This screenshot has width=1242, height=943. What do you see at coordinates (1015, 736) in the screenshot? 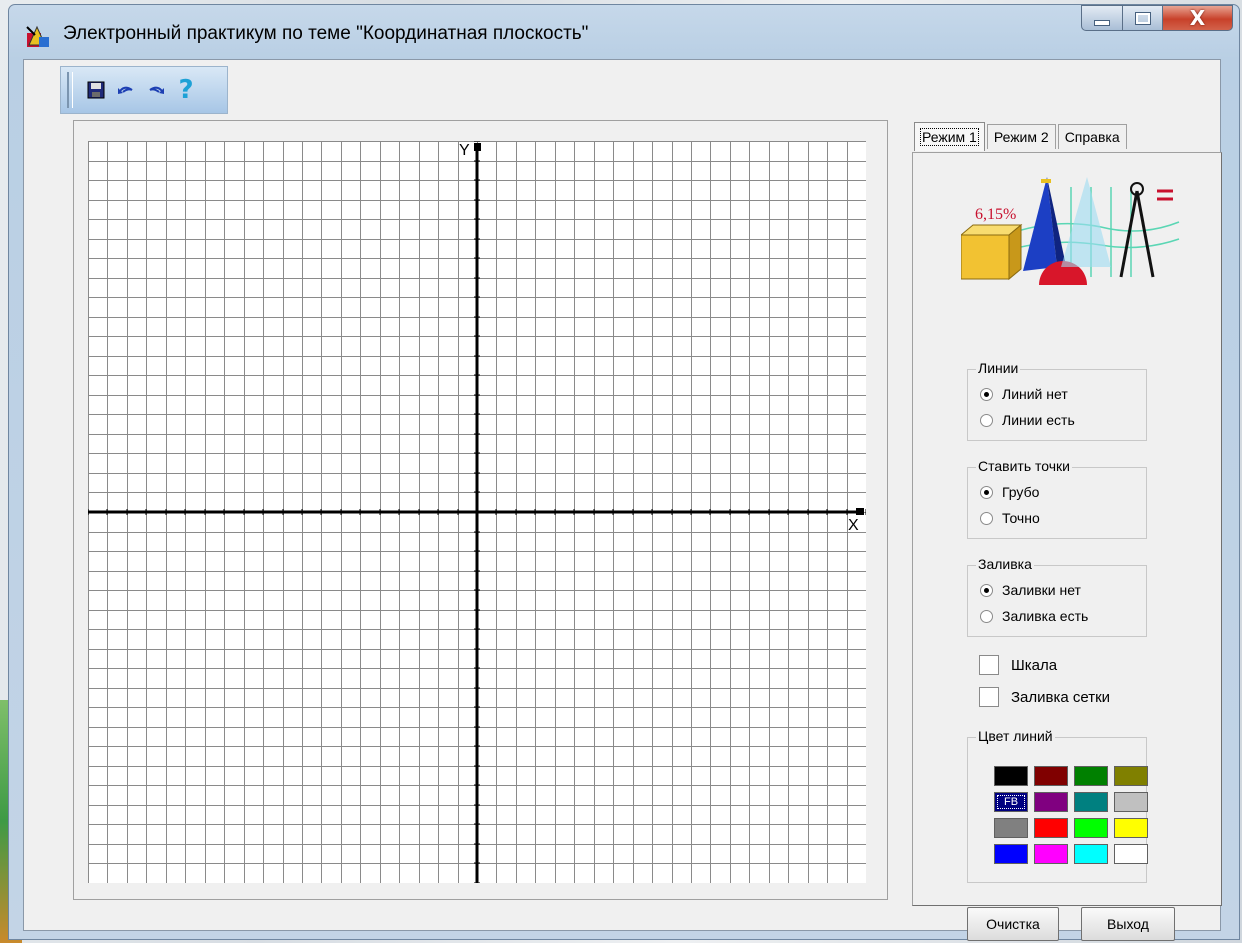
I see `group-title: Цвет линий` at bounding box center [1015, 736].